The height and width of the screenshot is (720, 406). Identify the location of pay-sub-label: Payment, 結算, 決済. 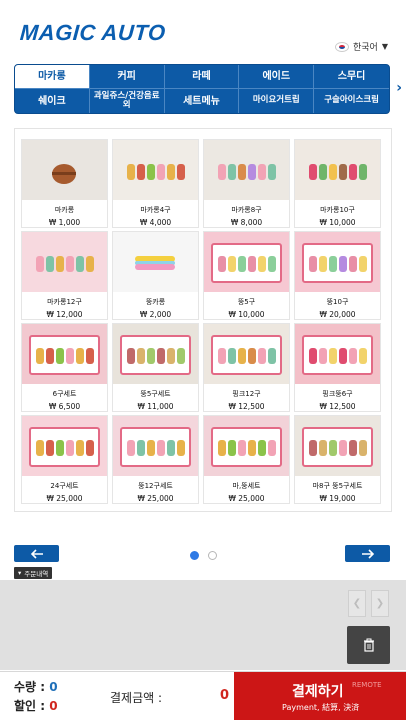
(321, 707).